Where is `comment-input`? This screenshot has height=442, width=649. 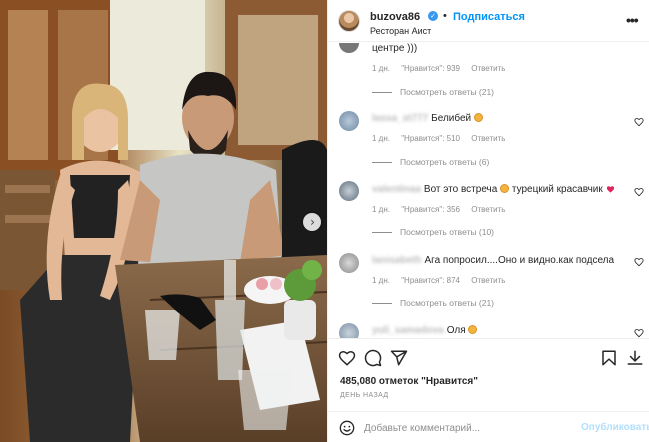 comment-input is located at coordinates (469, 428).